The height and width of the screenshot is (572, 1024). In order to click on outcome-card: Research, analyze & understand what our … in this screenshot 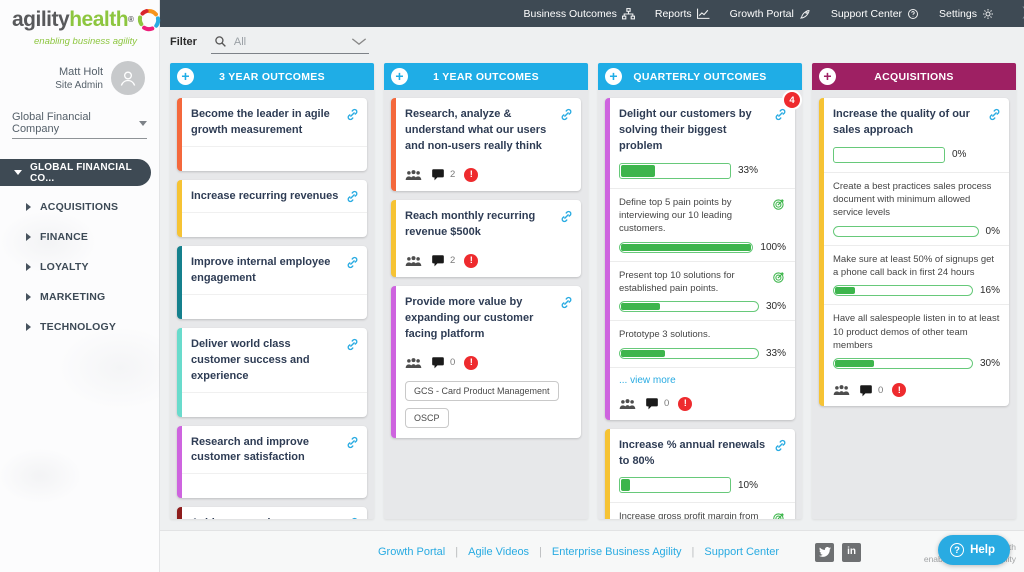, I will do `click(486, 144)`.